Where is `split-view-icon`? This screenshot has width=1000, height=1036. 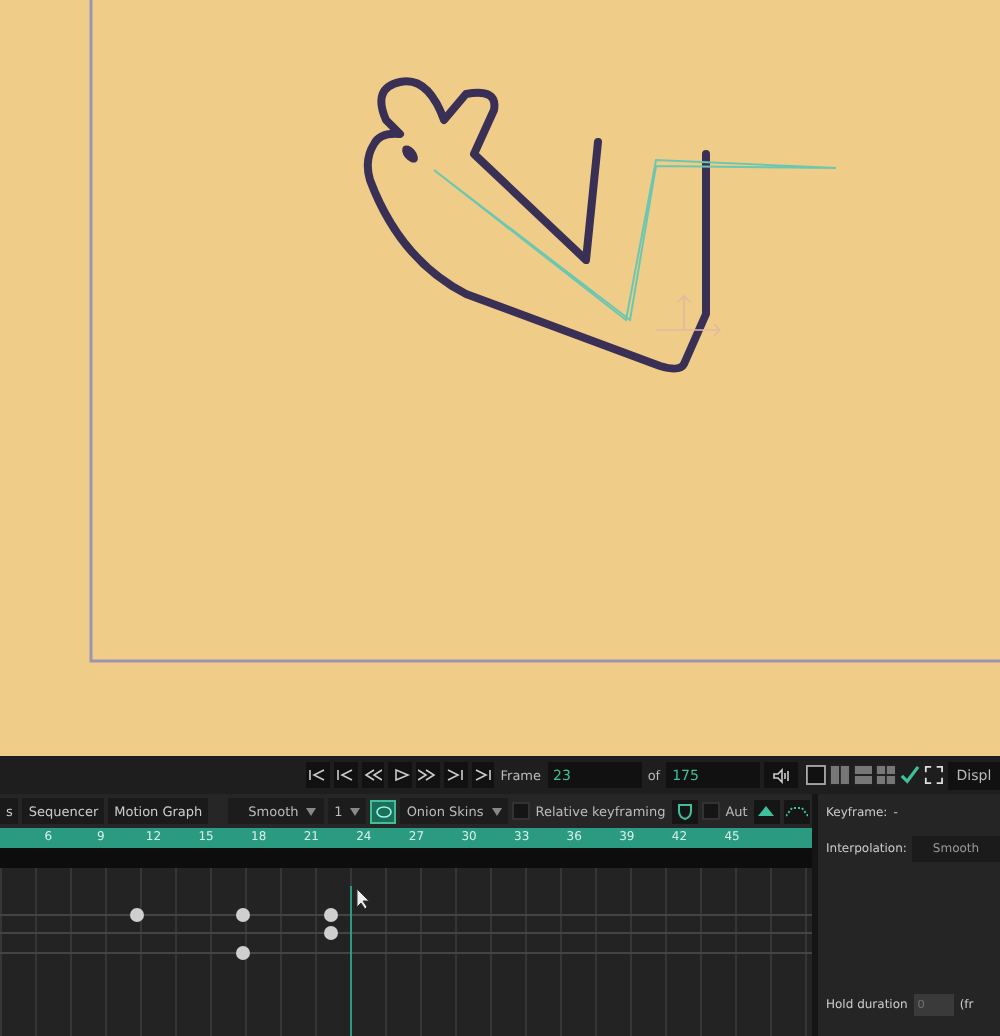
split-view-icon is located at coordinates (839, 775).